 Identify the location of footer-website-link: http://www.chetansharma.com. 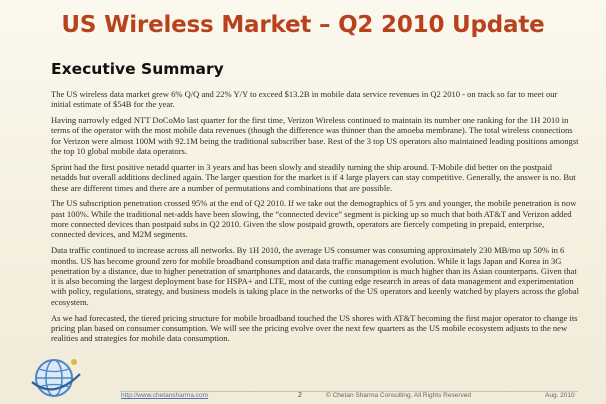
(164, 395).